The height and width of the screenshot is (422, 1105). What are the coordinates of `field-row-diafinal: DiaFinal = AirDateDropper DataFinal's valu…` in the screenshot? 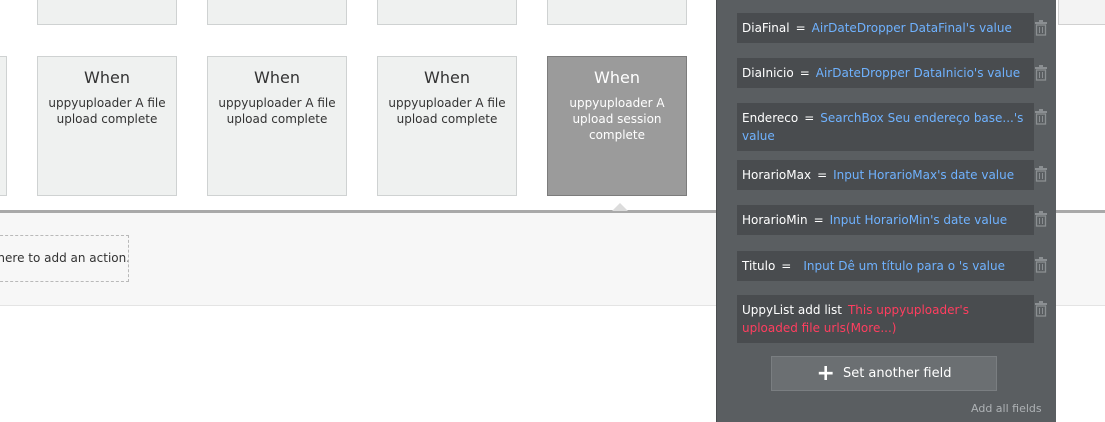 It's located at (885, 28).